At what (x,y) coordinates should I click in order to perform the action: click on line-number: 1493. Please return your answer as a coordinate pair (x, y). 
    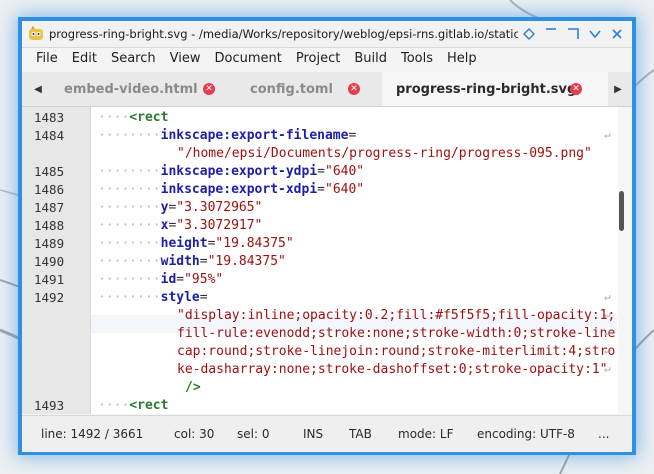
    Looking at the image, I should click on (49, 405).